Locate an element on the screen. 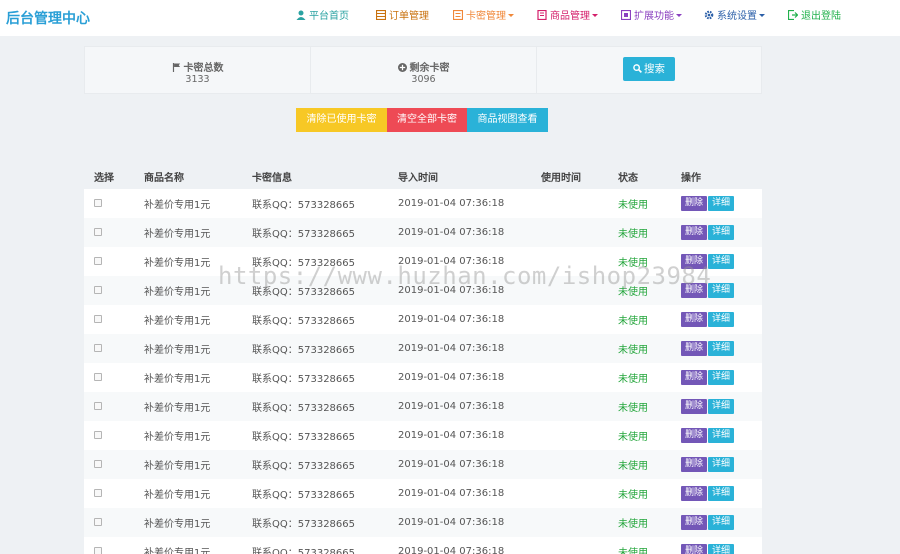  clear-all-cards-button: 清空全部卡密 is located at coordinates (427, 120).